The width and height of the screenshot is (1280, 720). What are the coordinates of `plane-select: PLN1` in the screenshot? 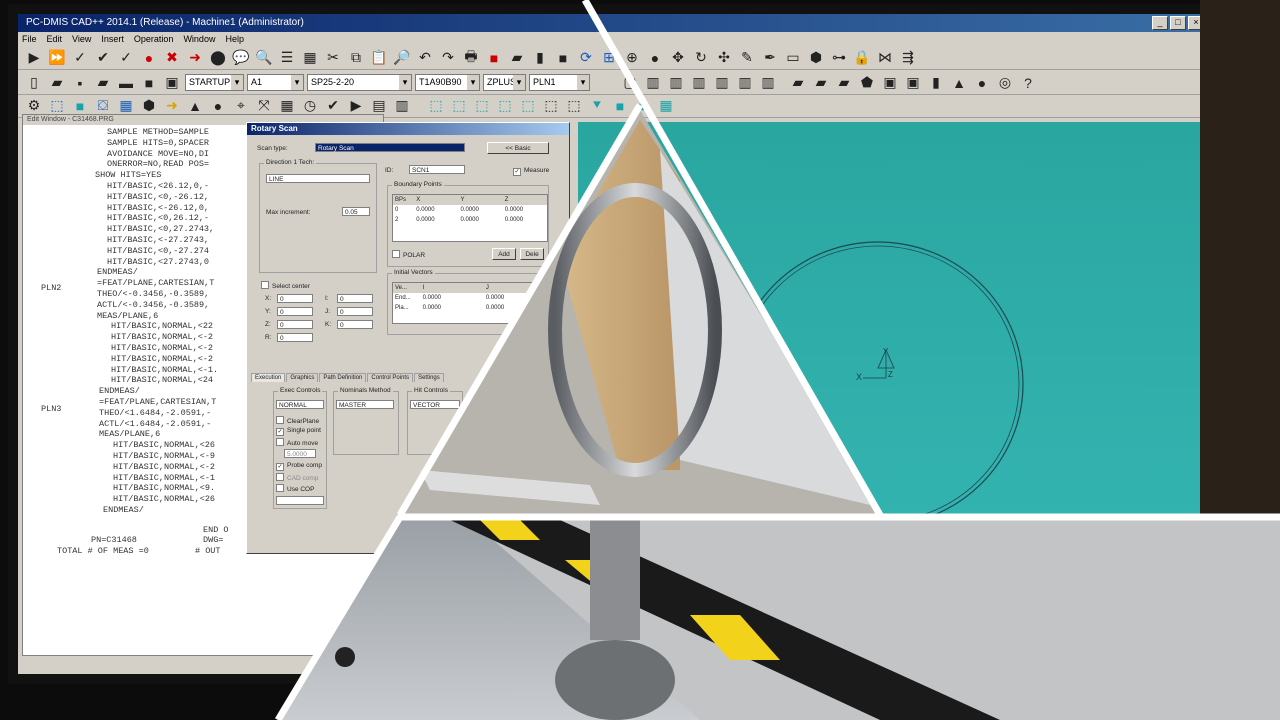 It's located at (559, 82).